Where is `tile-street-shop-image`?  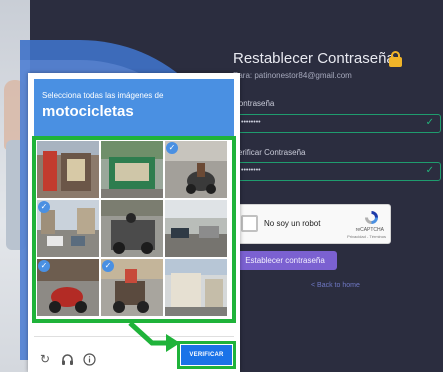
tile-street-shop-image is located at coordinates (132, 169).